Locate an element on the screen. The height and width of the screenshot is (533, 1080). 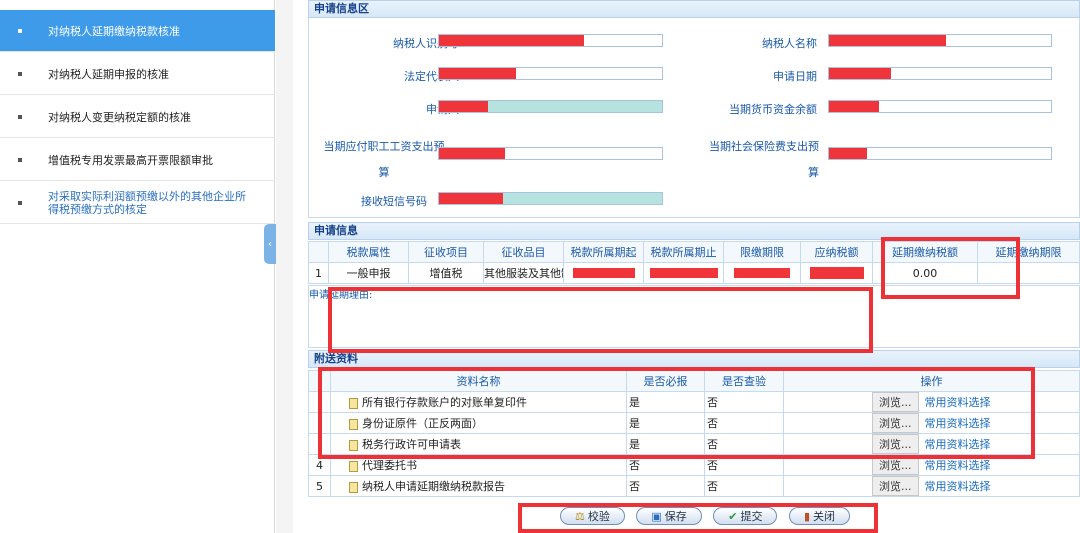
label: 当期货币资金余额 is located at coordinates (773, 109).